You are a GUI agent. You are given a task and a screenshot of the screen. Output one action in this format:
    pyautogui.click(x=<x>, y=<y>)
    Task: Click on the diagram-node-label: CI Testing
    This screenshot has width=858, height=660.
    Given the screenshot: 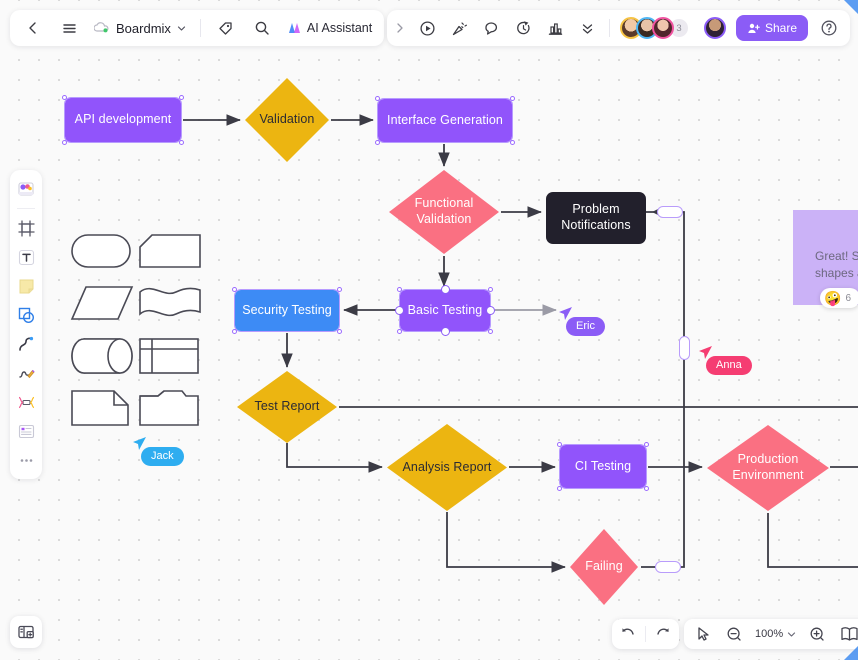 What is the action you would take?
    pyautogui.click(x=603, y=465)
    